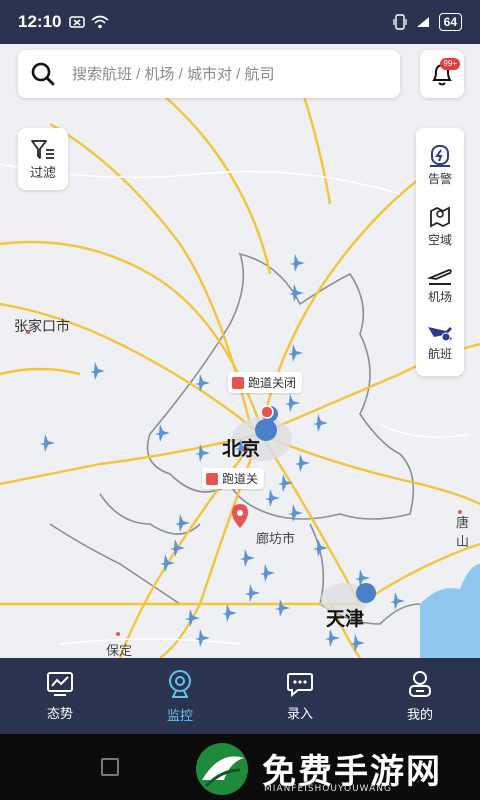 This screenshot has height=800, width=480. What do you see at coordinates (422, 22) in the screenshot?
I see `signal-icon` at bounding box center [422, 22].